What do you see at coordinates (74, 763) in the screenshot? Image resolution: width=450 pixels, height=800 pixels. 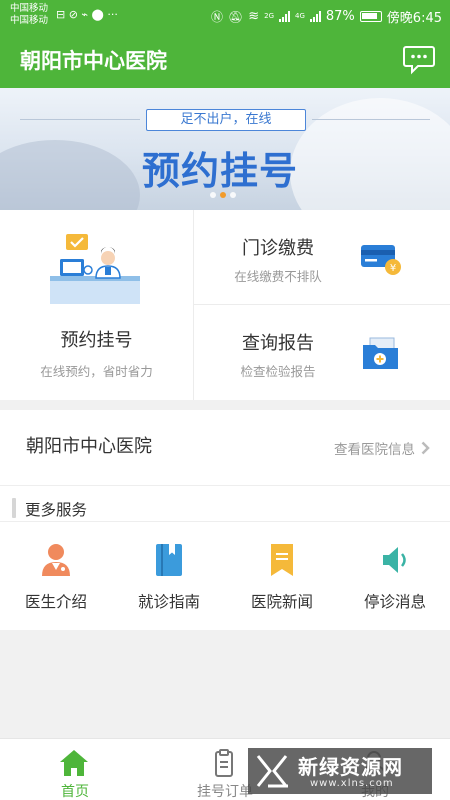 I see `home-icon` at bounding box center [74, 763].